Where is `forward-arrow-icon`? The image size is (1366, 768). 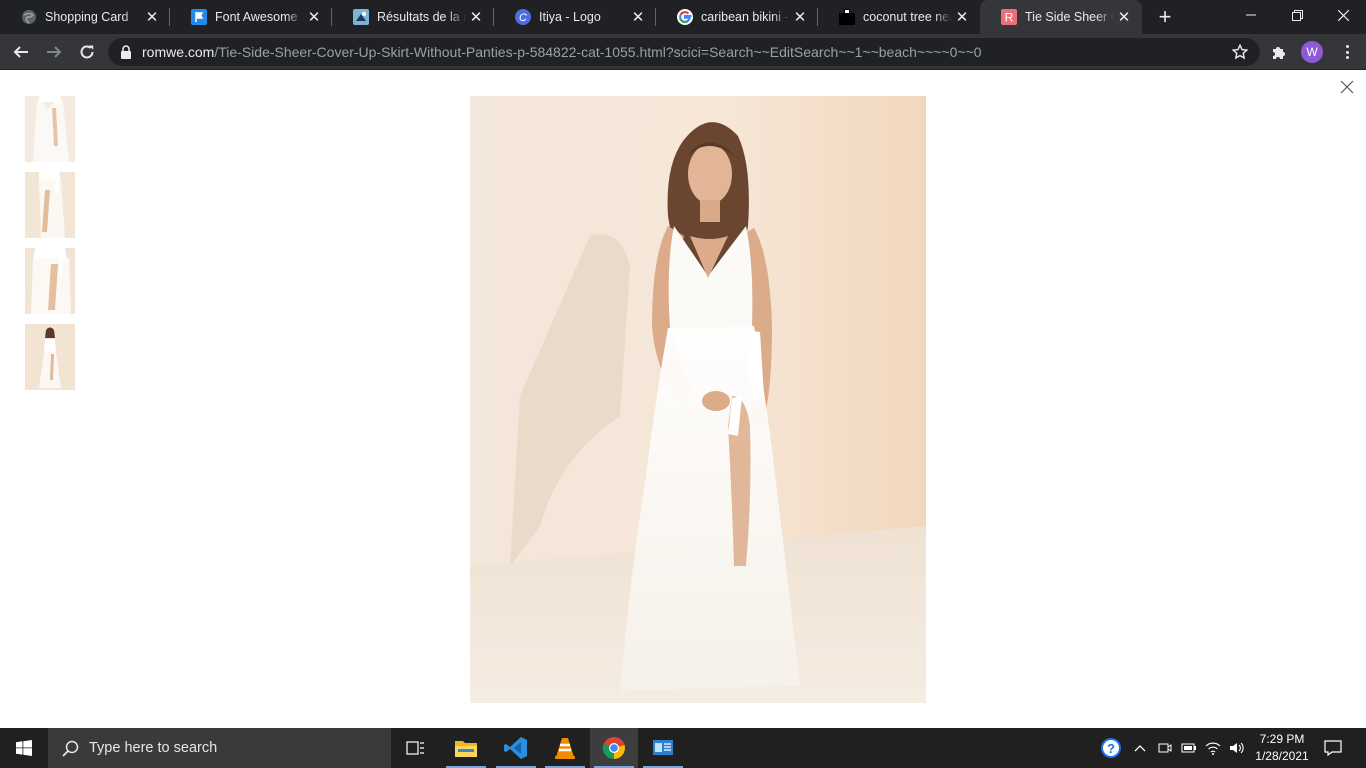
forward-arrow-icon is located at coordinates (54, 52).